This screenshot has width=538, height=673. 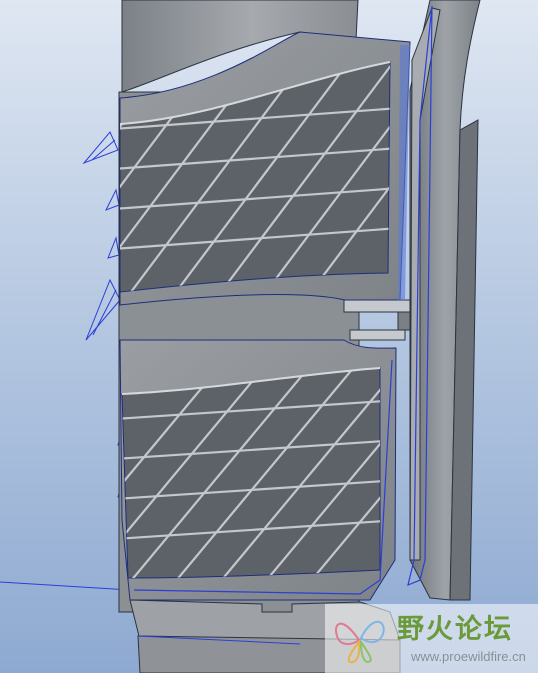 I want to click on watermark-url: www.proewildfire.cn, so click(x=468, y=656).